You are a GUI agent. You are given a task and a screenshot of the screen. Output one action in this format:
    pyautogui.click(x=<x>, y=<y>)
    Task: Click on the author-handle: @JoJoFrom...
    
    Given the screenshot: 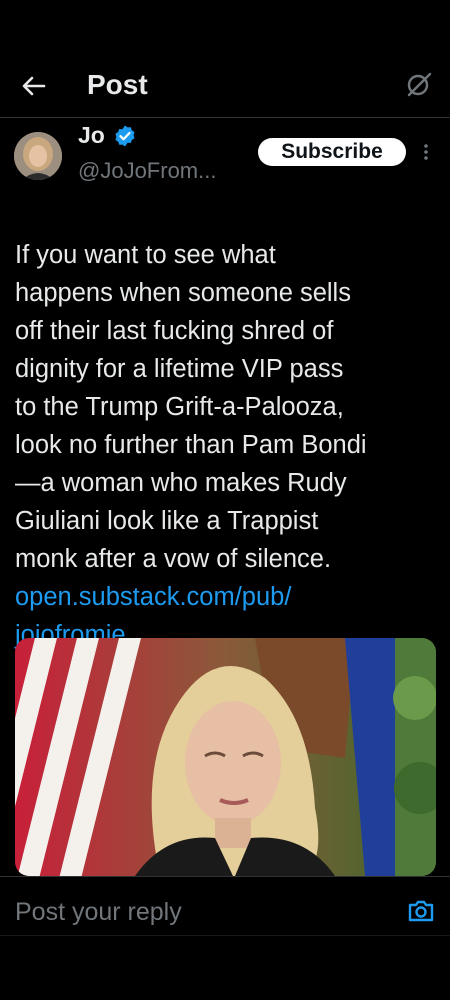 What is the action you would take?
    pyautogui.click(x=147, y=171)
    